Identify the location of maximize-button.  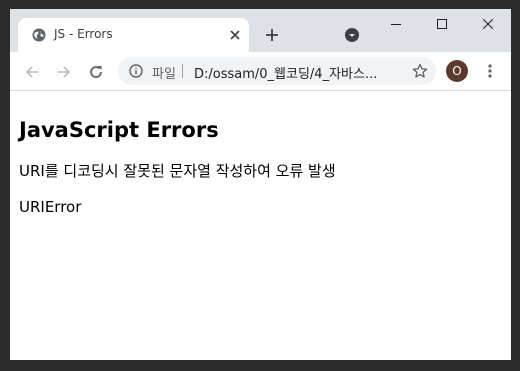
(442, 24).